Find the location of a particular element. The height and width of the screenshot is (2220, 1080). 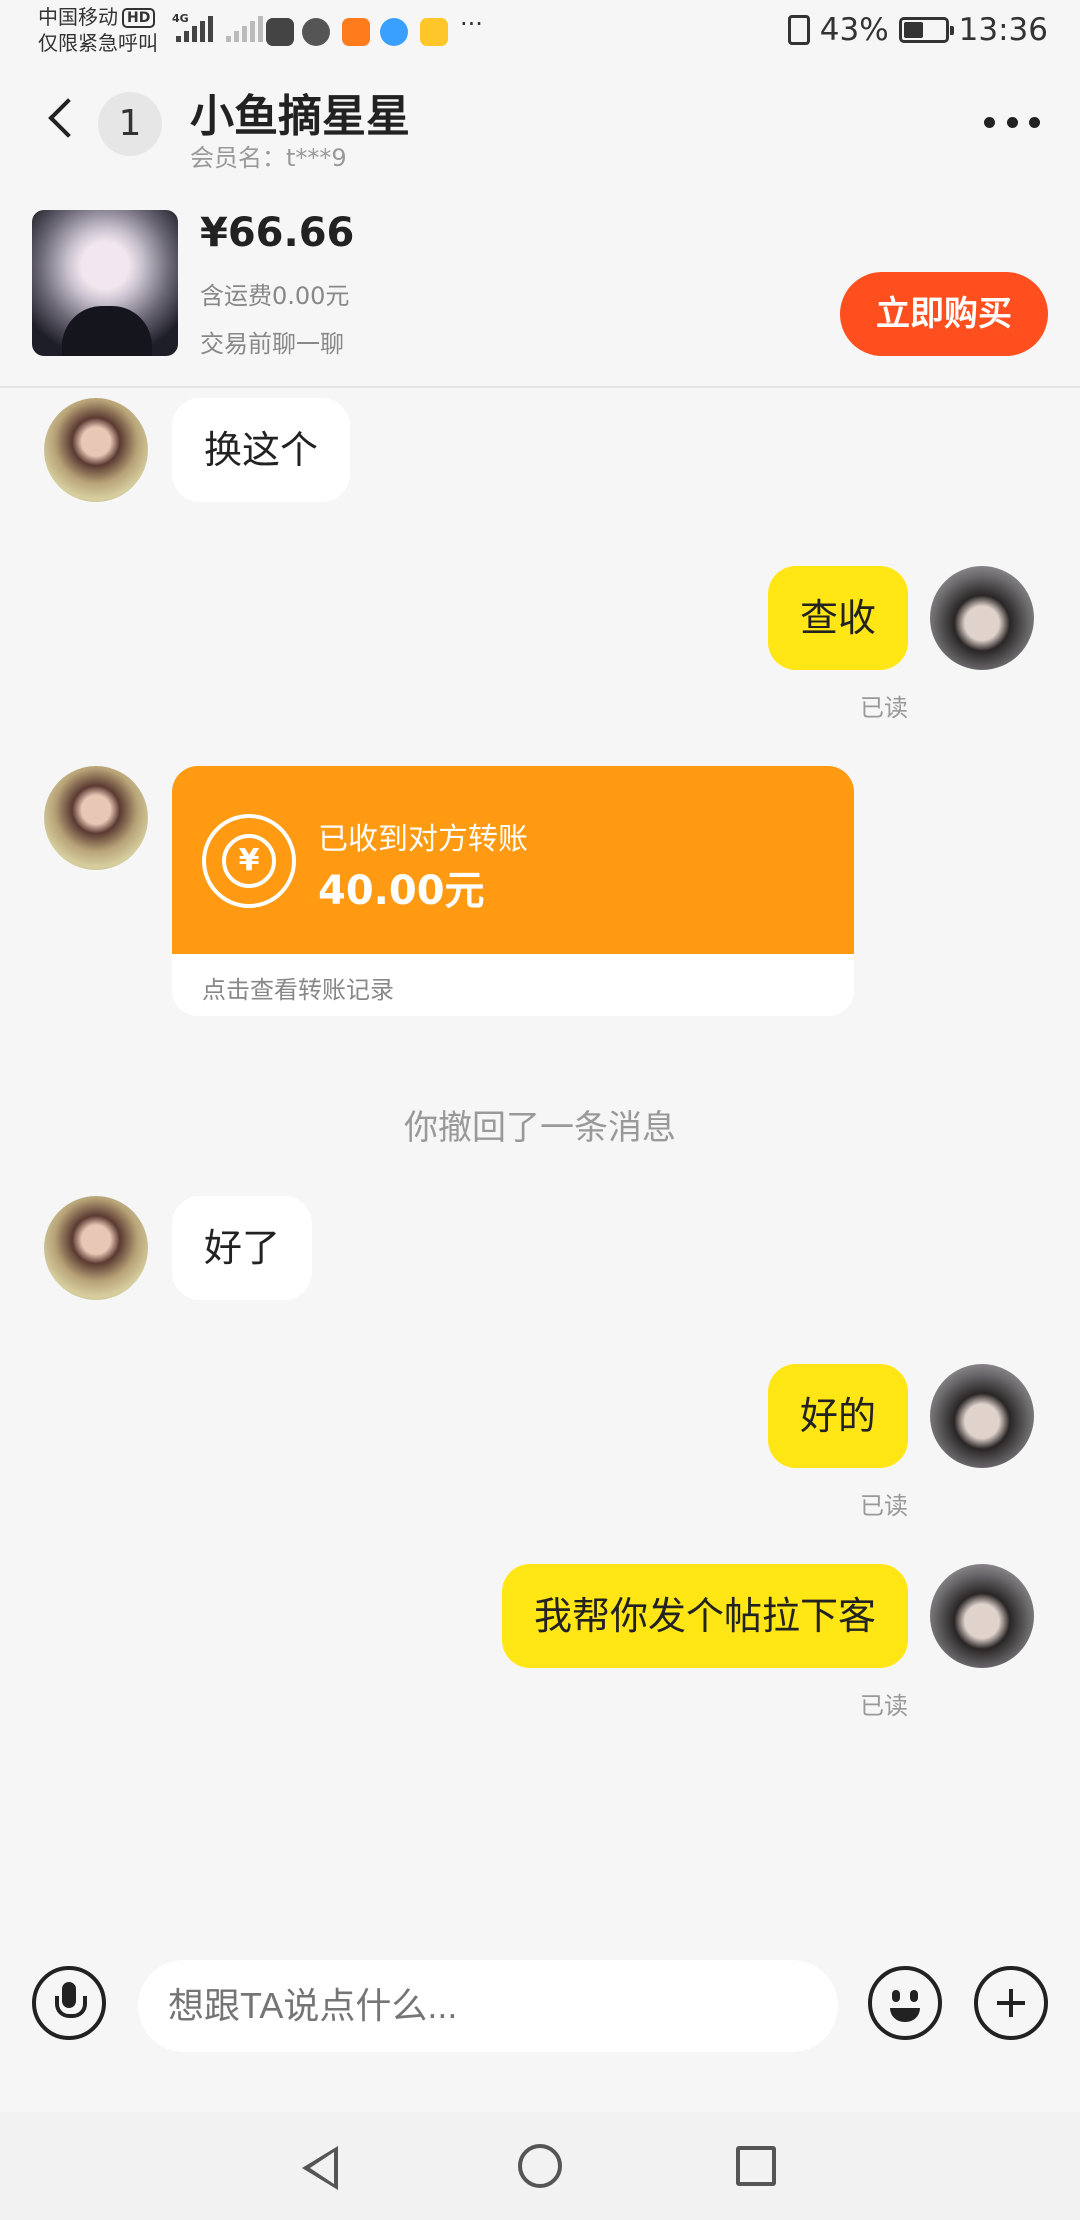

carrier-name: 中国移动 is located at coordinates (78, 17).